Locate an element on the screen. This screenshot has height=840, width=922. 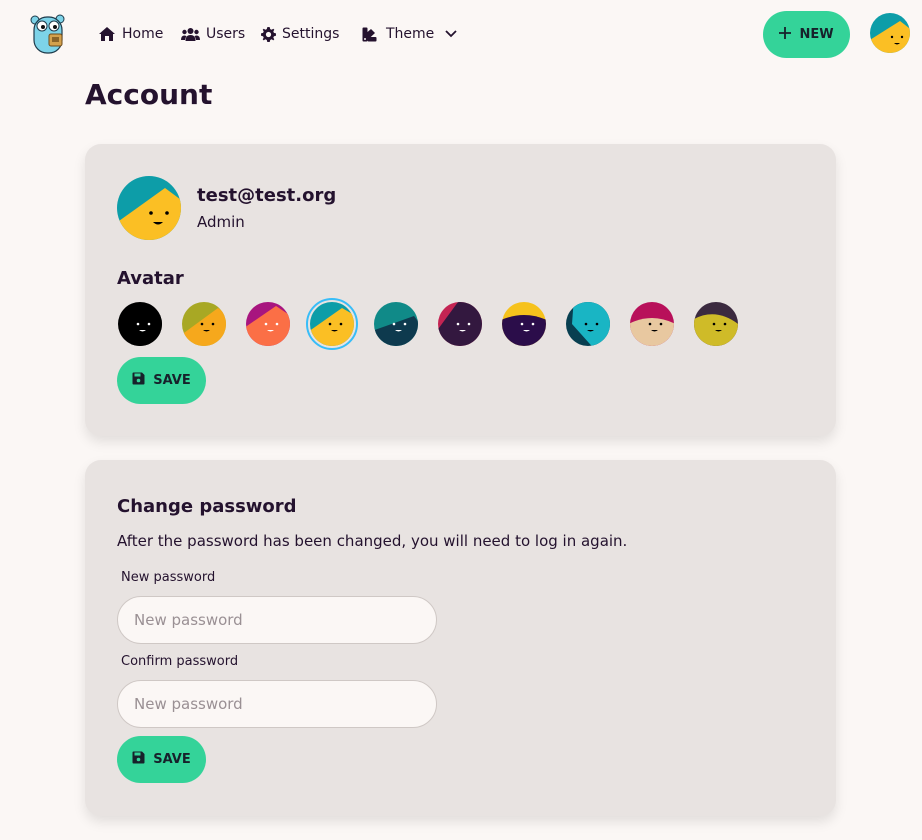
new-button: NEW is located at coordinates (806, 34).